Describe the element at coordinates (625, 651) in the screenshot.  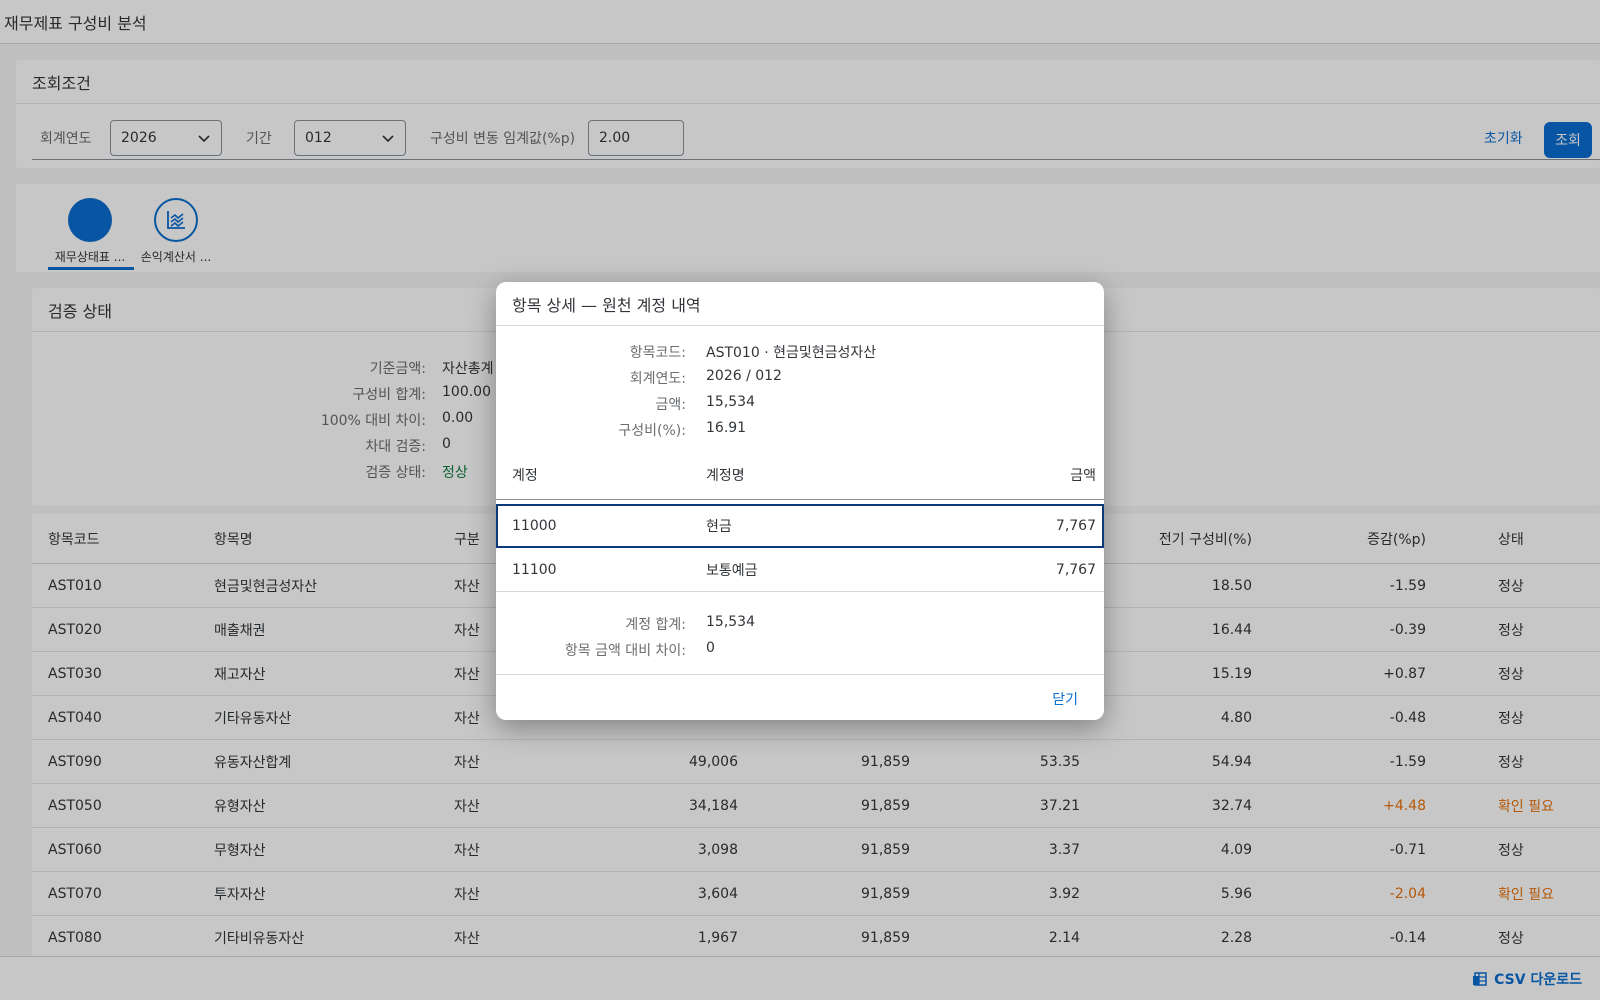
I see `summary-key: 항목 금액 대비 차이:` at that location.